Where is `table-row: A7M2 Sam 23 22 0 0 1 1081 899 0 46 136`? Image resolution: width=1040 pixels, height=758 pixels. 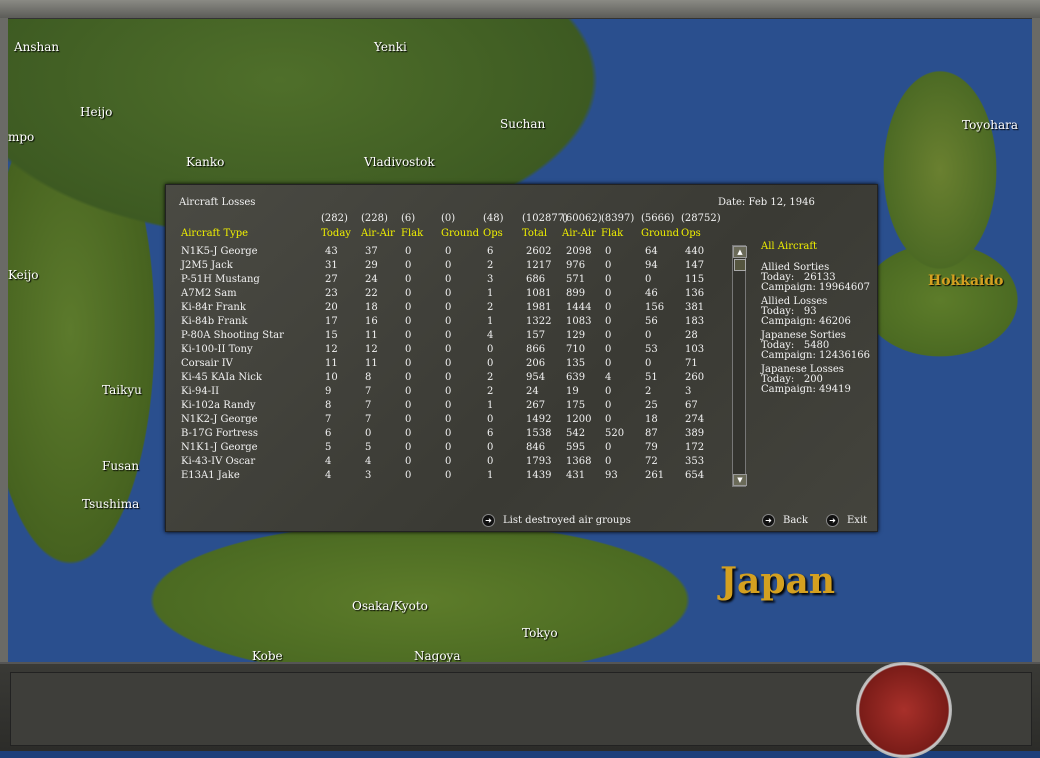 table-row: A7M2 Sam 23 22 0 0 1 1081 899 0 46 136 is located at coordinates (446, 295).